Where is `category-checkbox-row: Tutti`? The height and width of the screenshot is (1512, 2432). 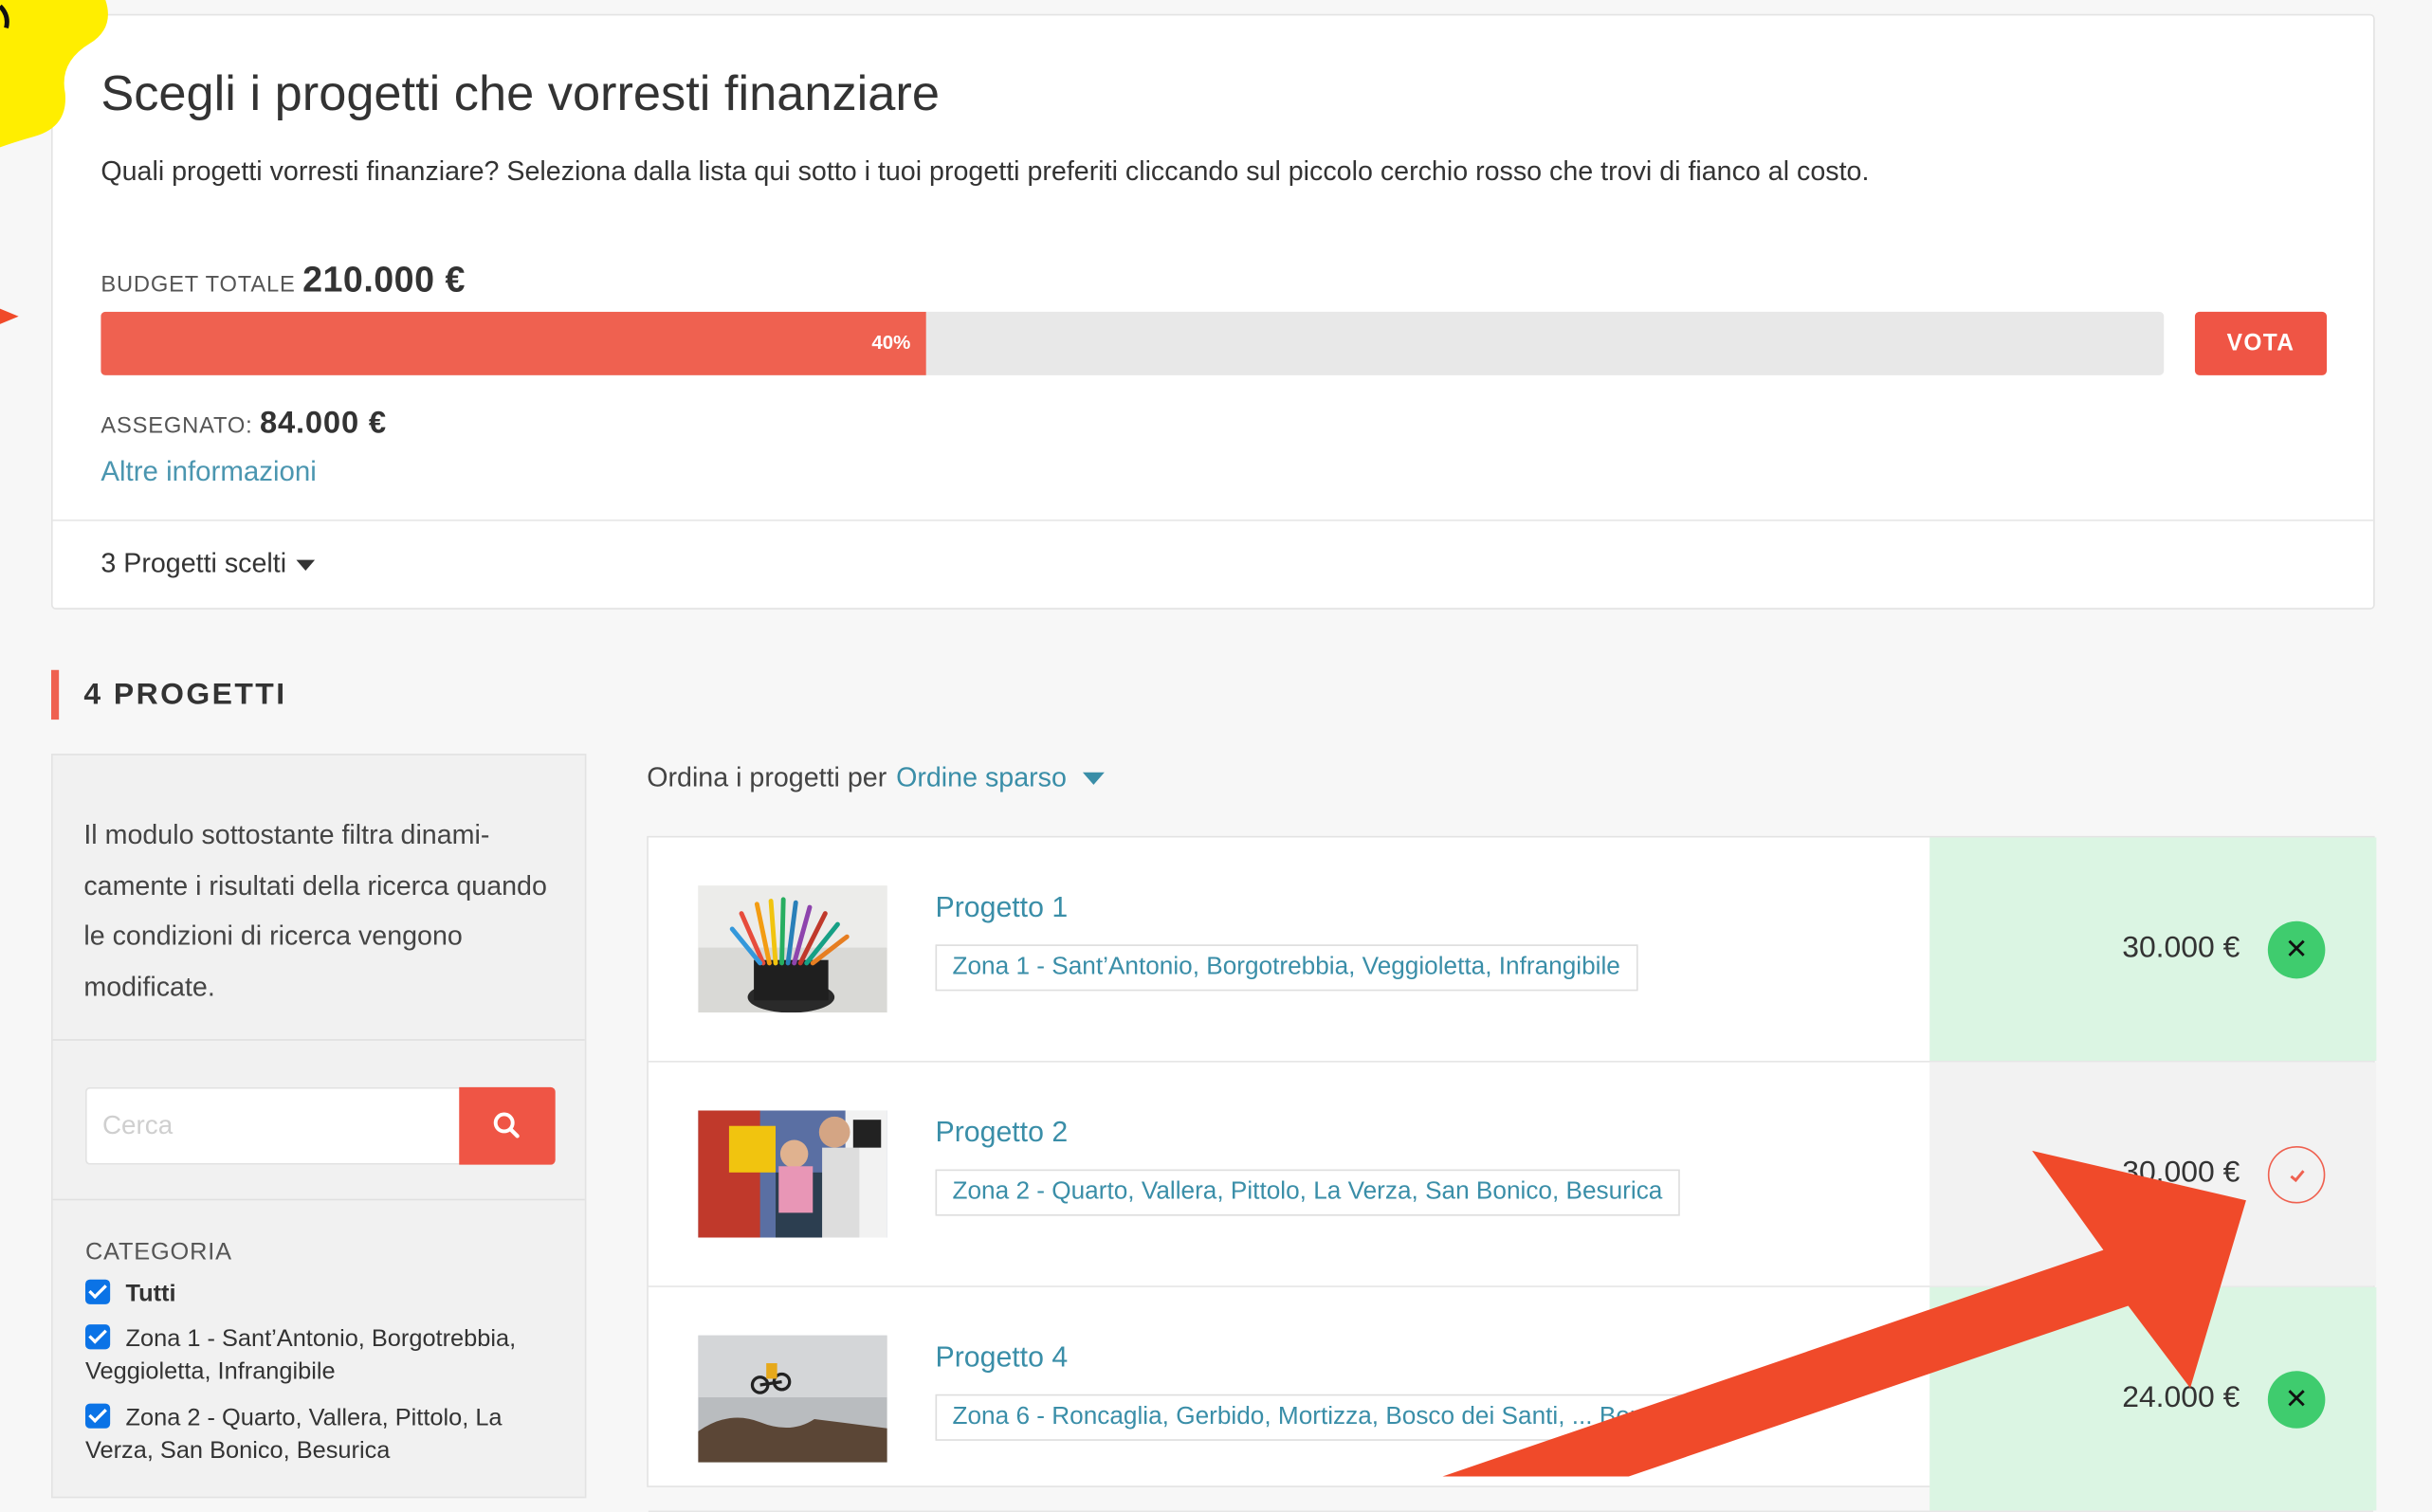
category-checkbox-row: Tutti is located at coordinates (325, 1294).